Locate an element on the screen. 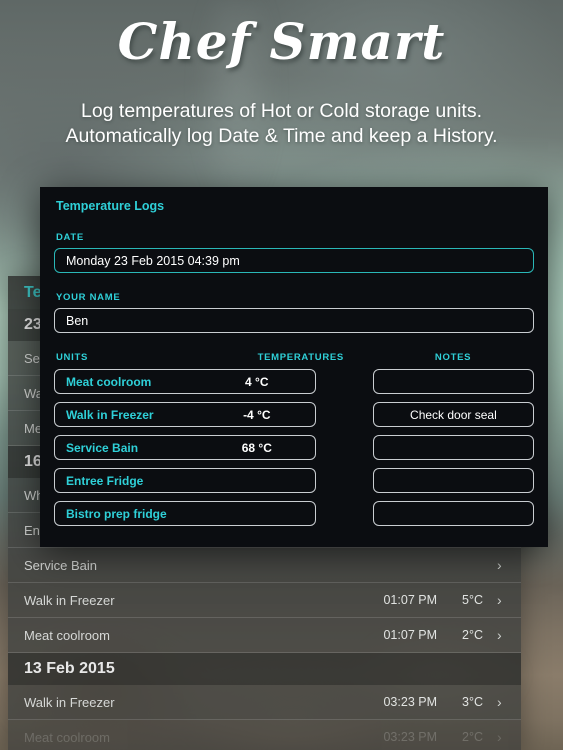 This screenshot has height=750, width=563. note-value: Check door seal is located at coordinates (453, 414).